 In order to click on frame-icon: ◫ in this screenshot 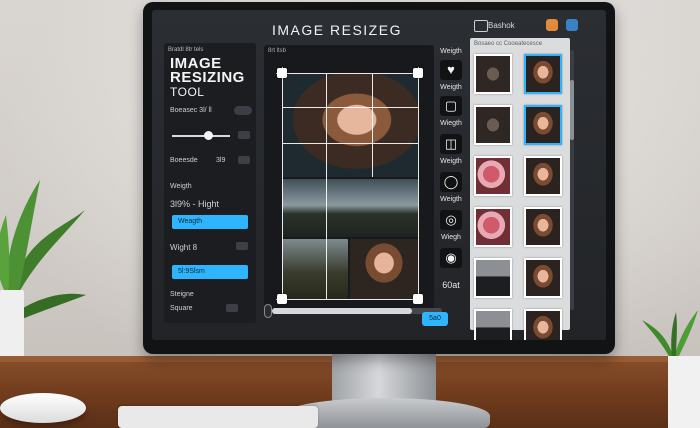, I will do `click(451, 144)`.